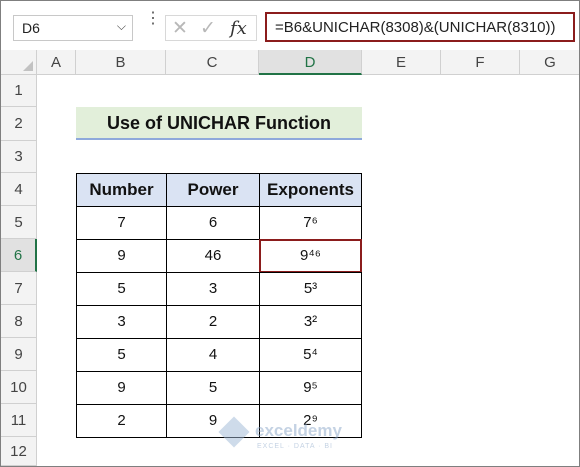 Image resolution: width=580 pixels, height=467 pixels. I want to click on row-header-11: 11, so click(19, 420).